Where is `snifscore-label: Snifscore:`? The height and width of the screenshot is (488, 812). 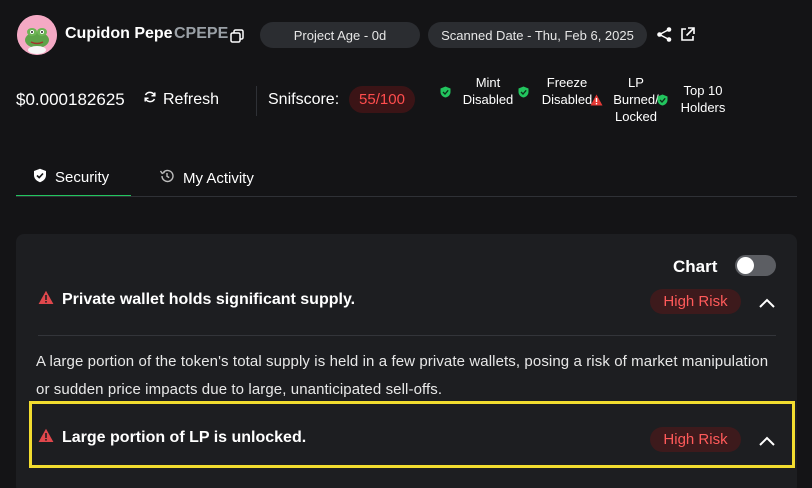 snifscore-label: Snifscore: is located at coordinates (304, 99).